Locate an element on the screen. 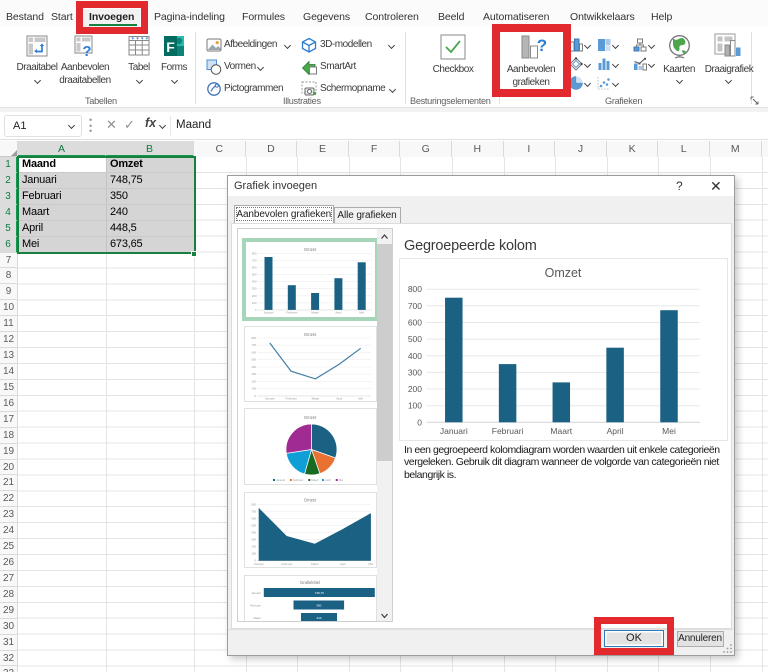  svg-text: F is located at coordinates (170, 47).